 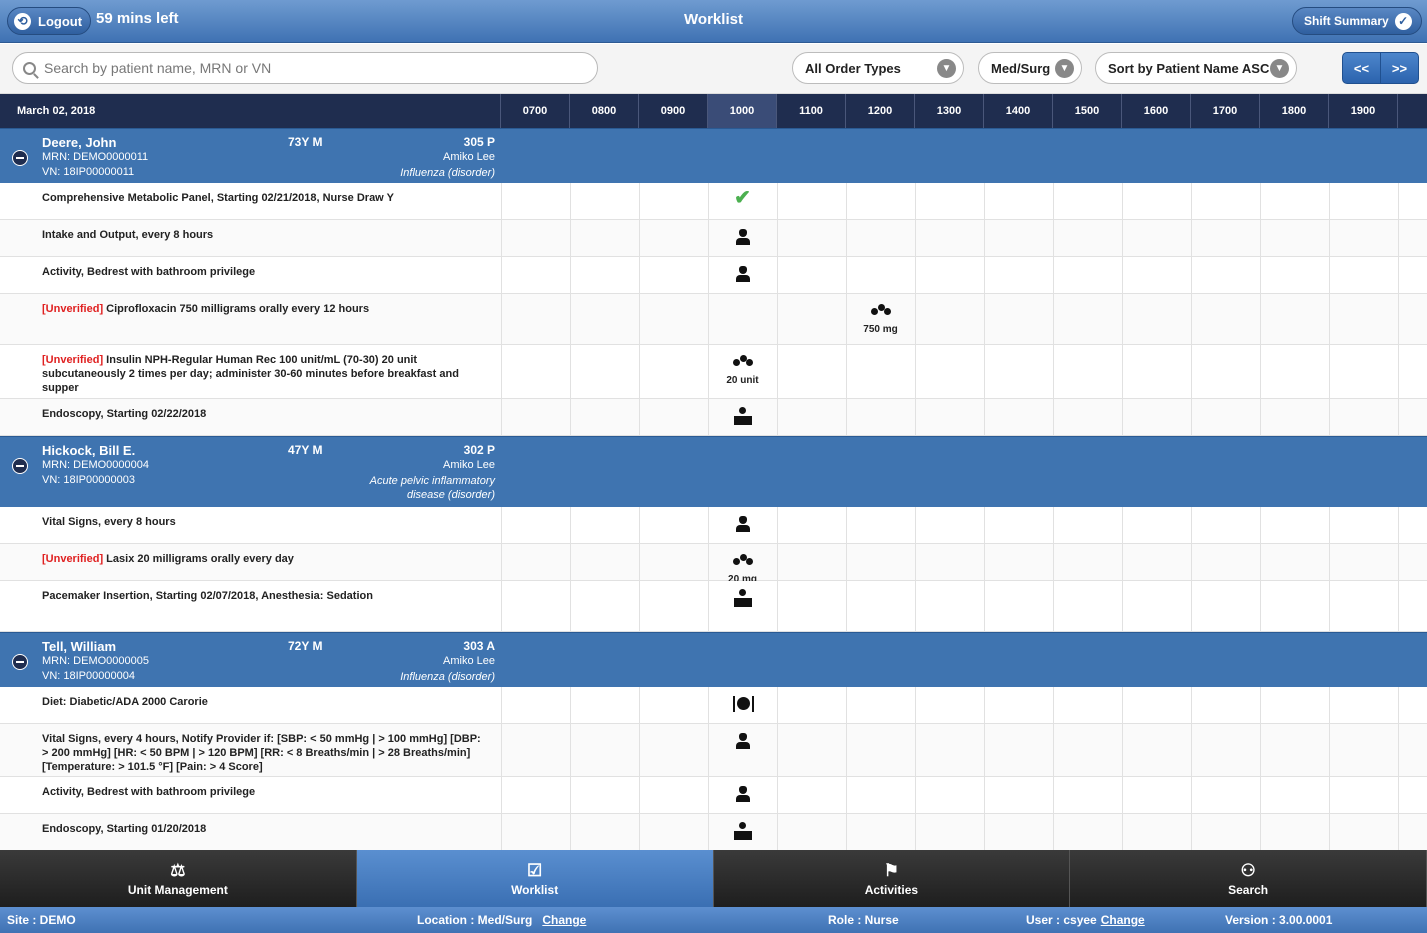 I want to click on order-row: Endoscopy, Starting 01/20/2018, so click(x=713, y=832).